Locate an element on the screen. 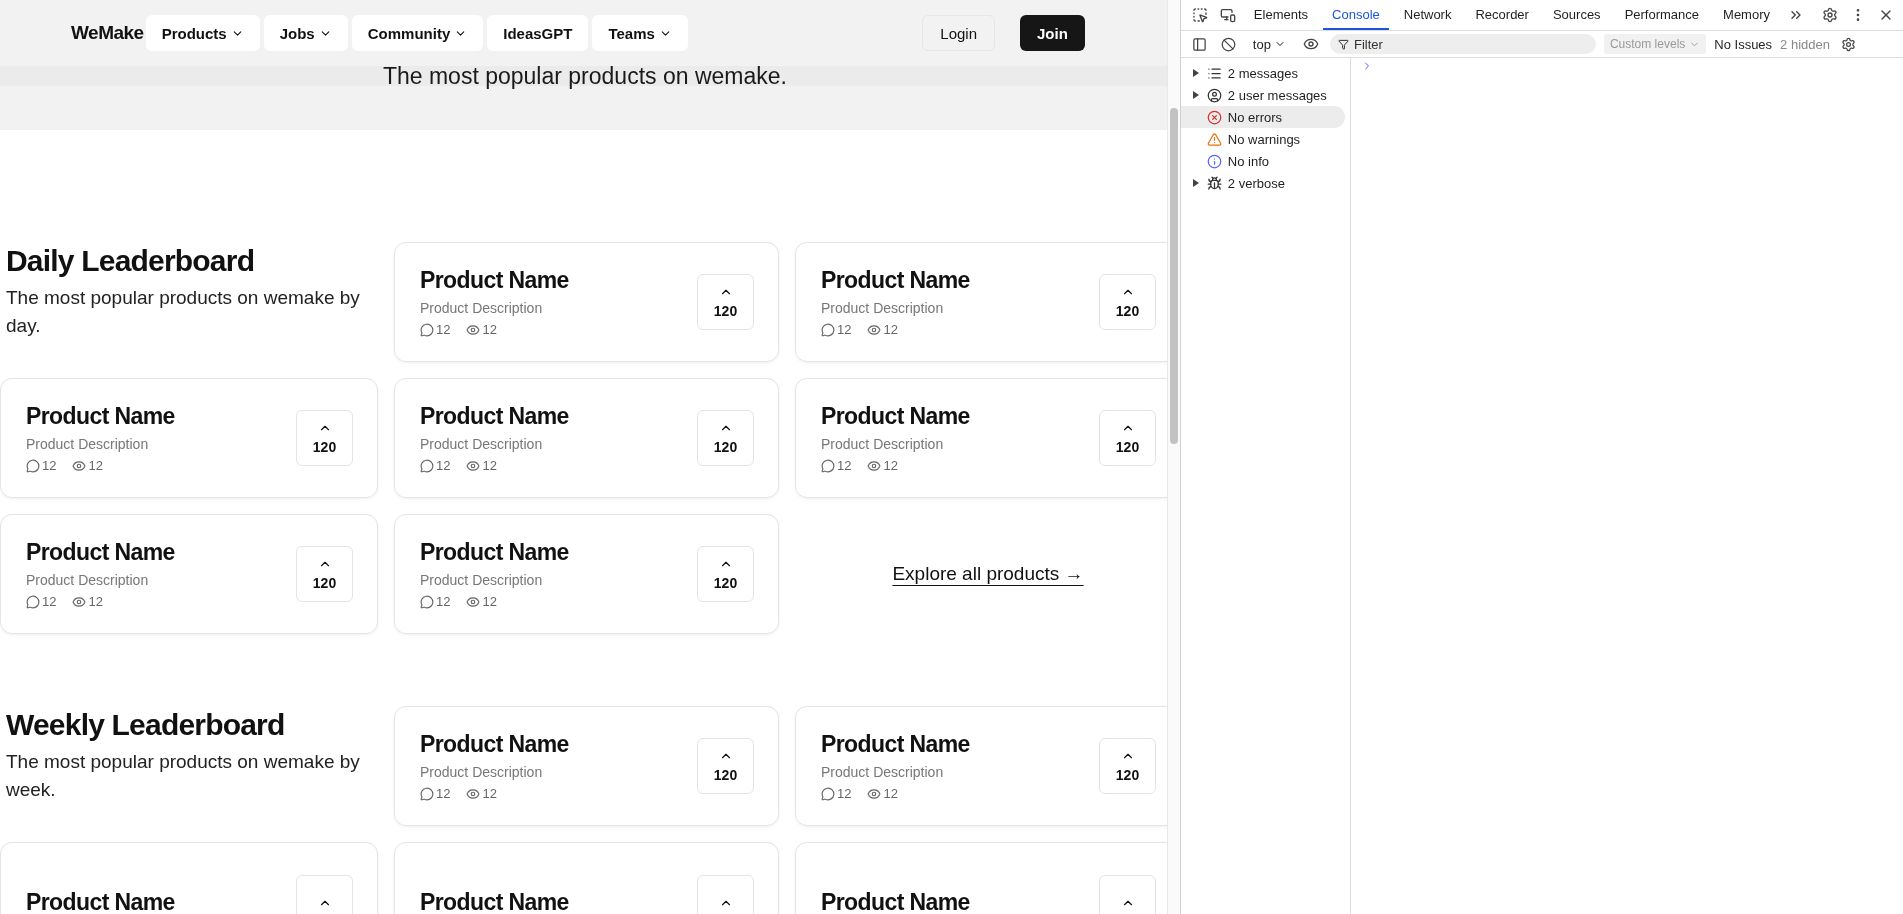 Image resolution: width=1903 pixels, height=914 pixels. filter-icon is located at coordinates (1343, 44).